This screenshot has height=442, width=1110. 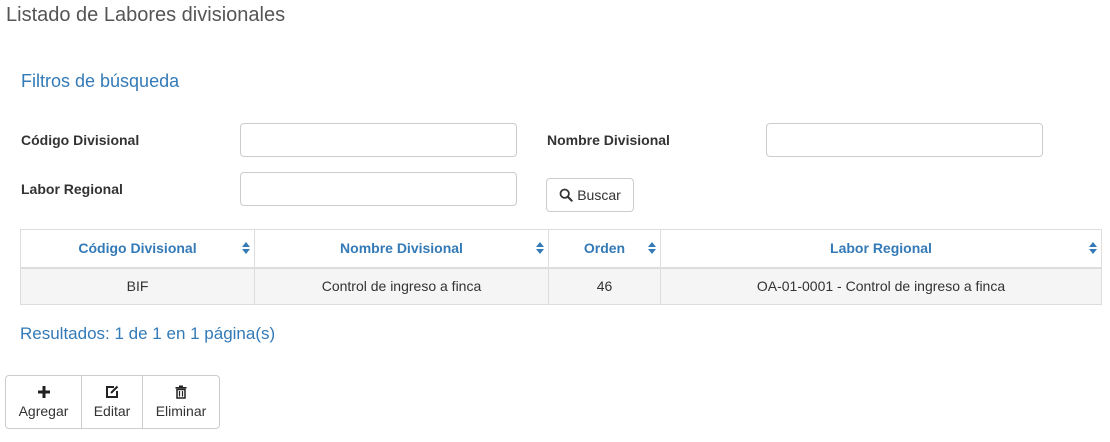 What do you see at coordinates (181, 402) in the screenshot?
I see `delete-button: Eliminar` at bounding box center [181, 402].